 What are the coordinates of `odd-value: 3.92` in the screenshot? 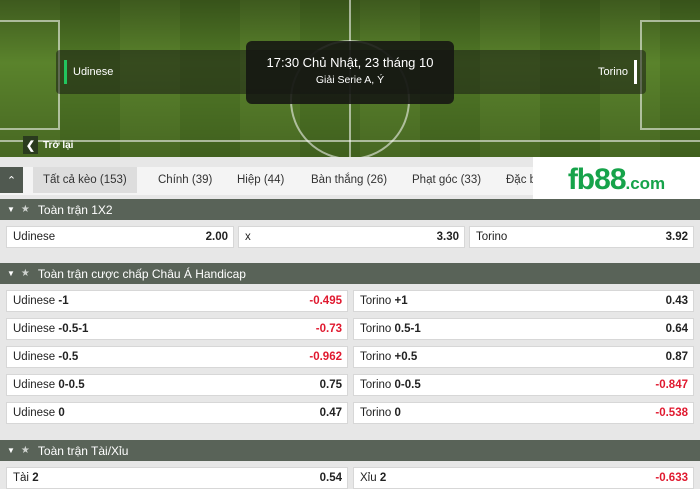 It's located at (676, 237).